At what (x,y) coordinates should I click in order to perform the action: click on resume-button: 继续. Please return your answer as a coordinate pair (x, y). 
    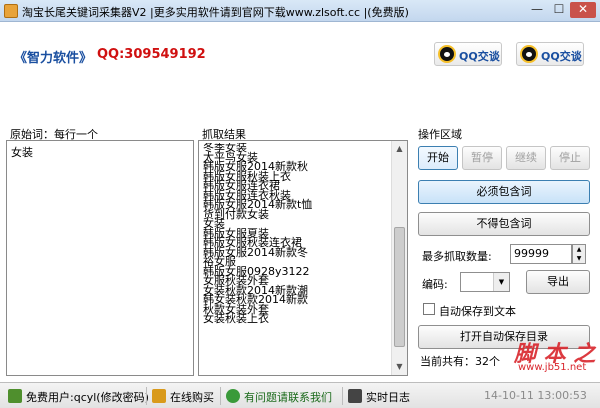
    Looking at the image, I should click on (526, 158).